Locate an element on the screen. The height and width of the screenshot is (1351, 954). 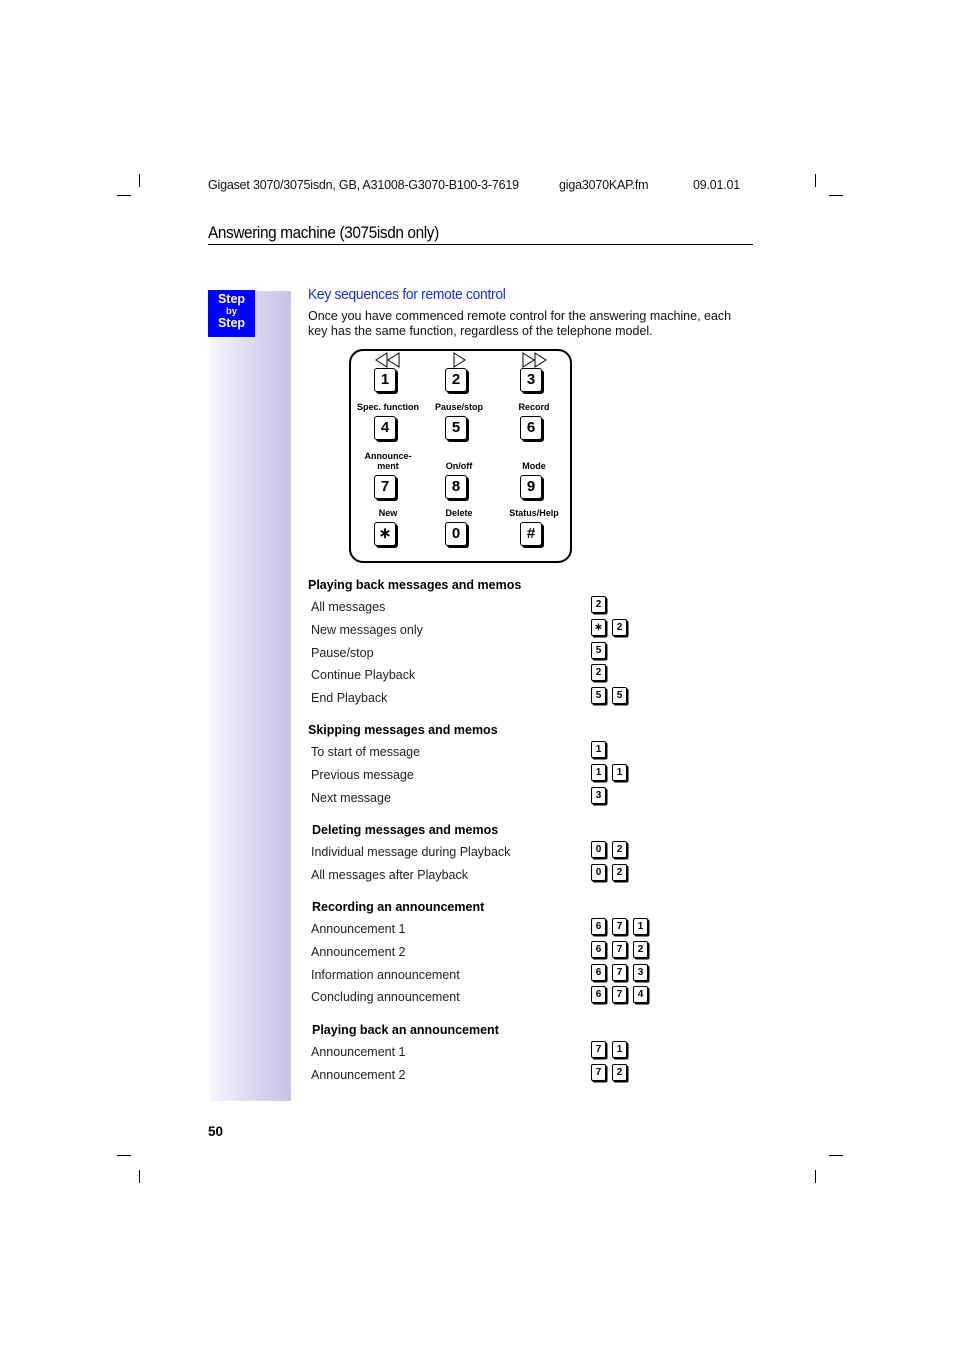
key-sequence-row: Continue Playback 2 is located at coordinates (476, 675).